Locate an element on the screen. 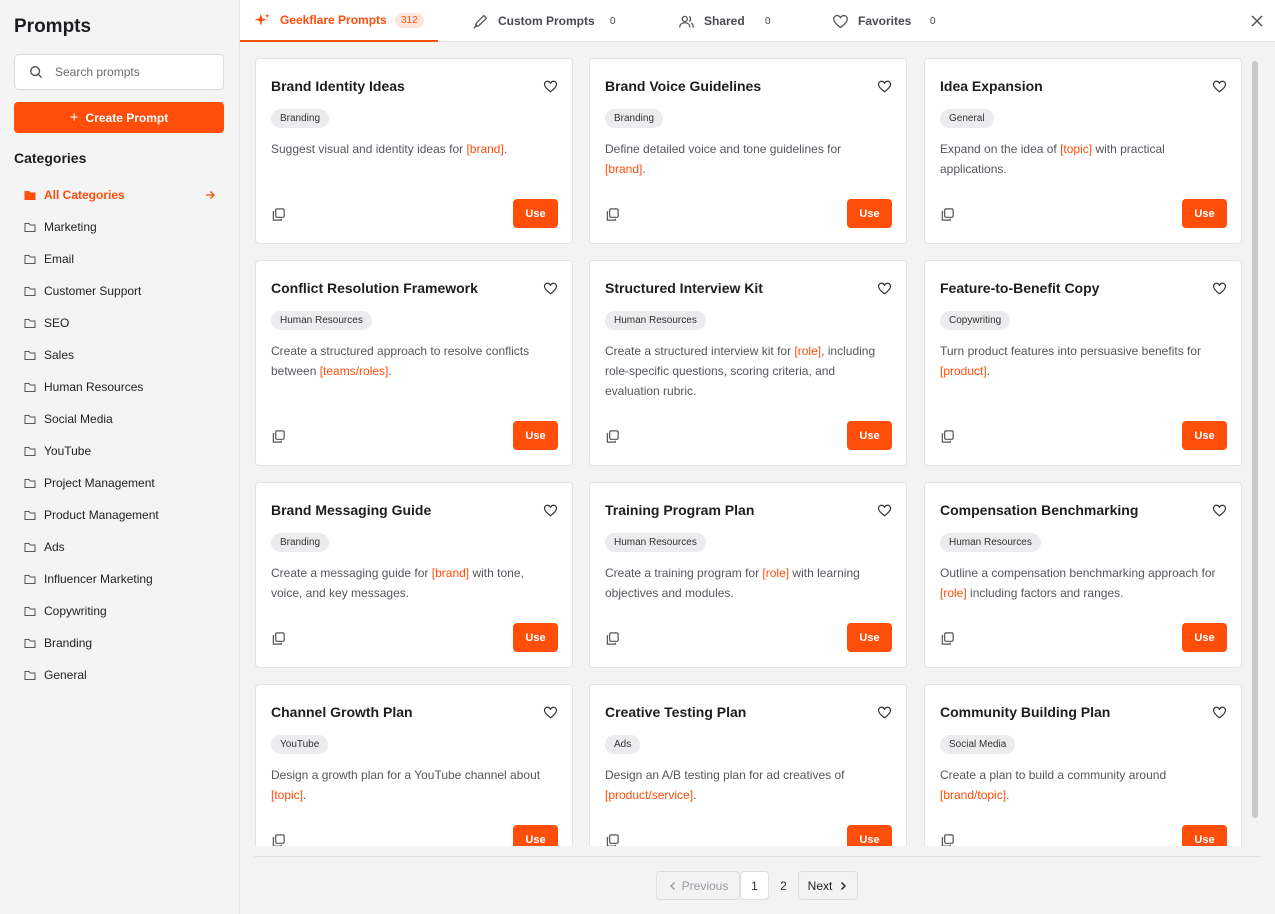 The height and width of the screenshot is (914, 1275). category-item: SEO is located at coordinates (120, 323).